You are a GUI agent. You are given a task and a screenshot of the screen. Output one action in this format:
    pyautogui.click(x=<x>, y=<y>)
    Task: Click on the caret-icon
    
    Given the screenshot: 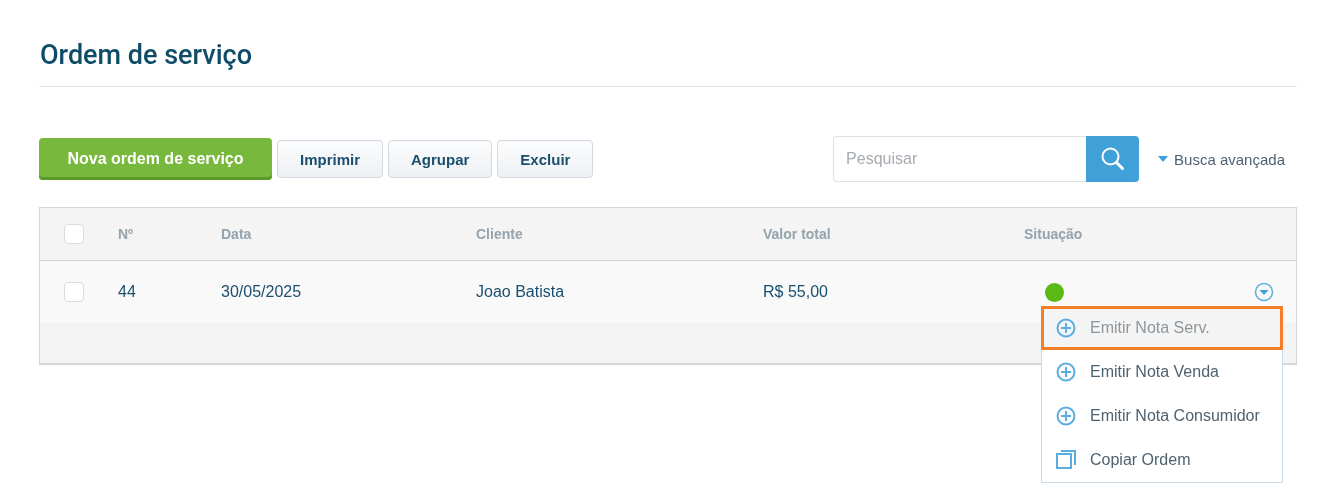 What is the action you would take?
    pyautogui.click(x=1163, y=159)
    